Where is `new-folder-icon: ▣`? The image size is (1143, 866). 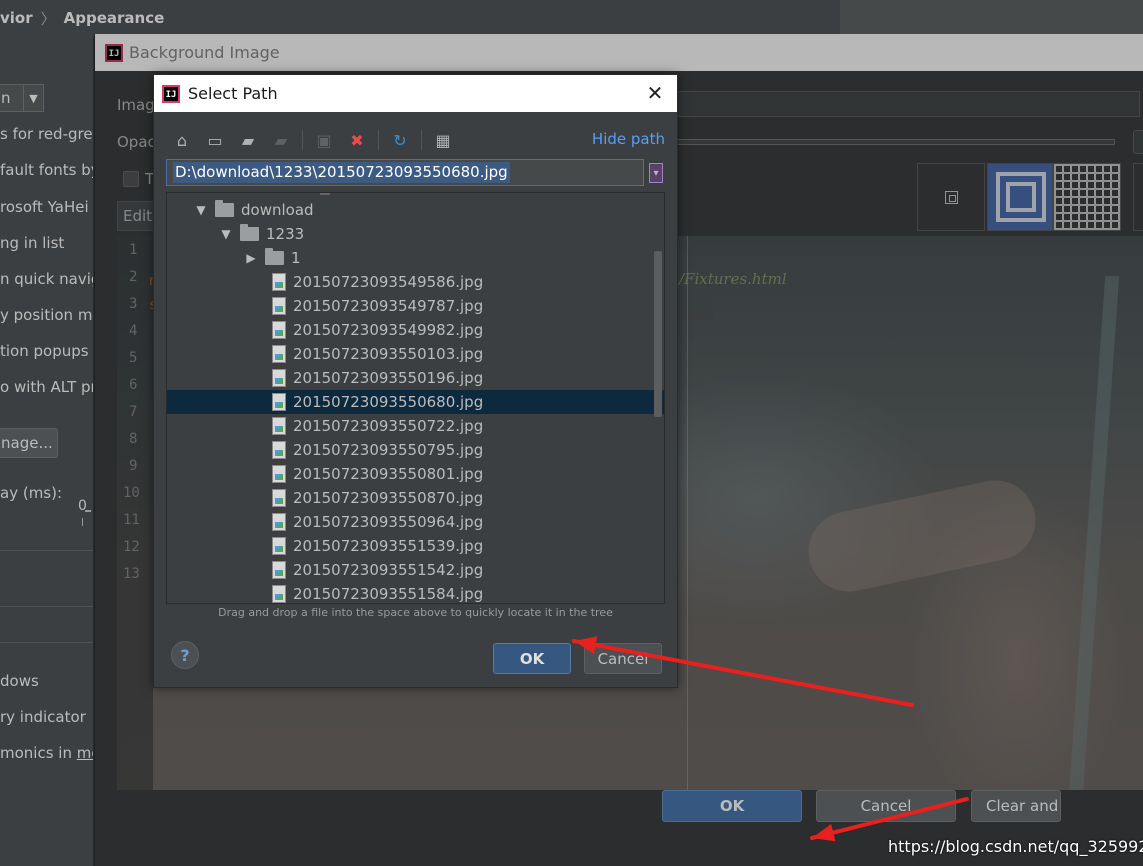 new-folder-icon: ▣ is located at coordinates (324, 140).